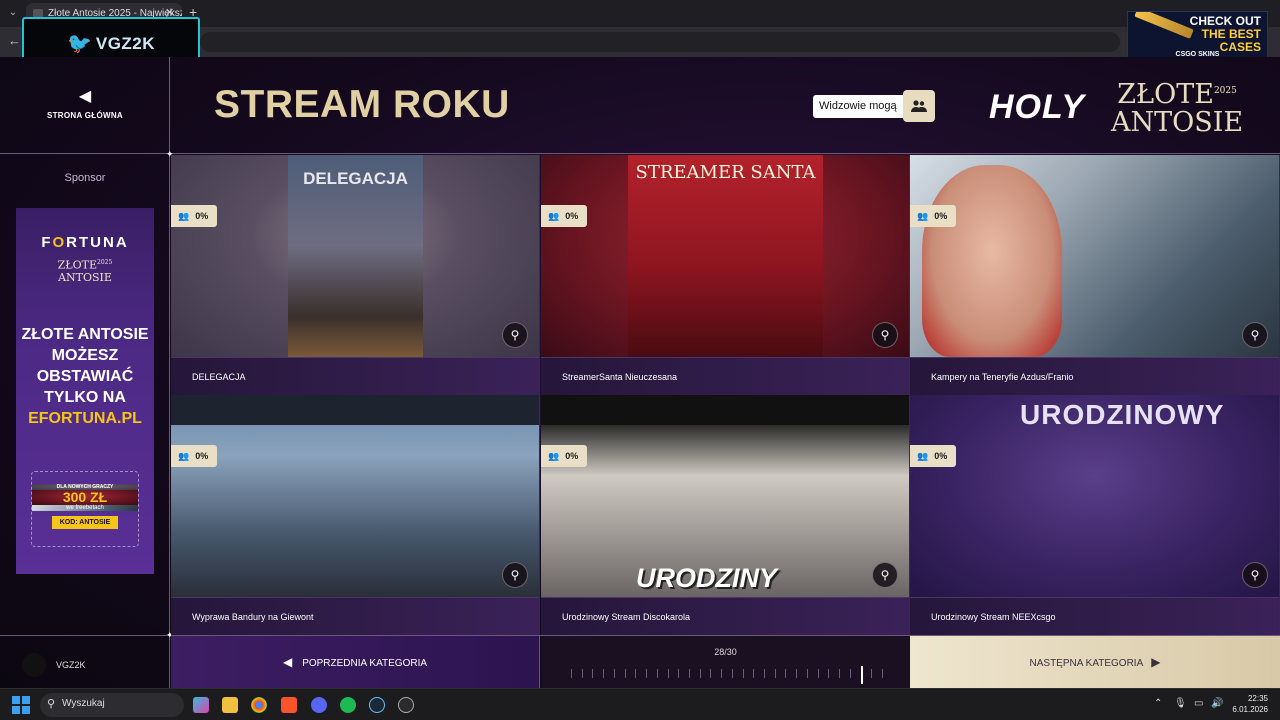  I want to click on zlote-antosie-logo: ZŁOTE2025 ANTOSIE, so click(1177, 108).